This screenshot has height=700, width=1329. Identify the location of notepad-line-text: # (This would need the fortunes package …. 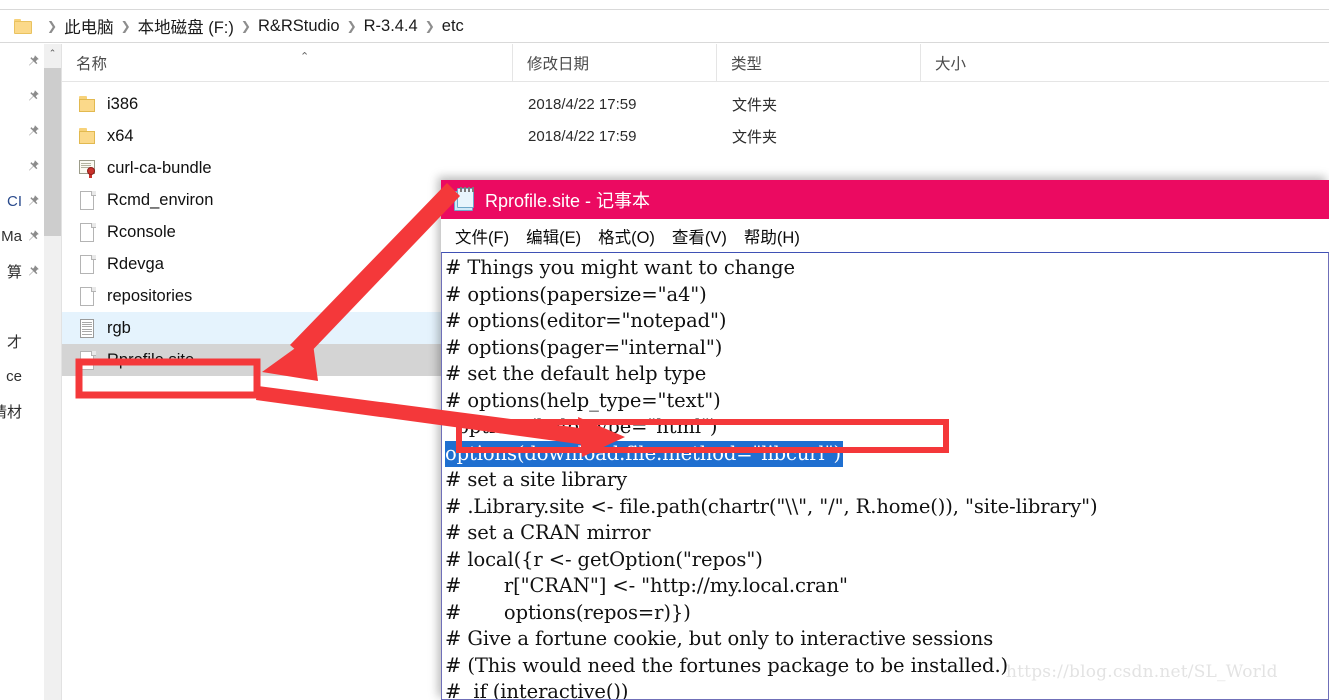
(727, 665).